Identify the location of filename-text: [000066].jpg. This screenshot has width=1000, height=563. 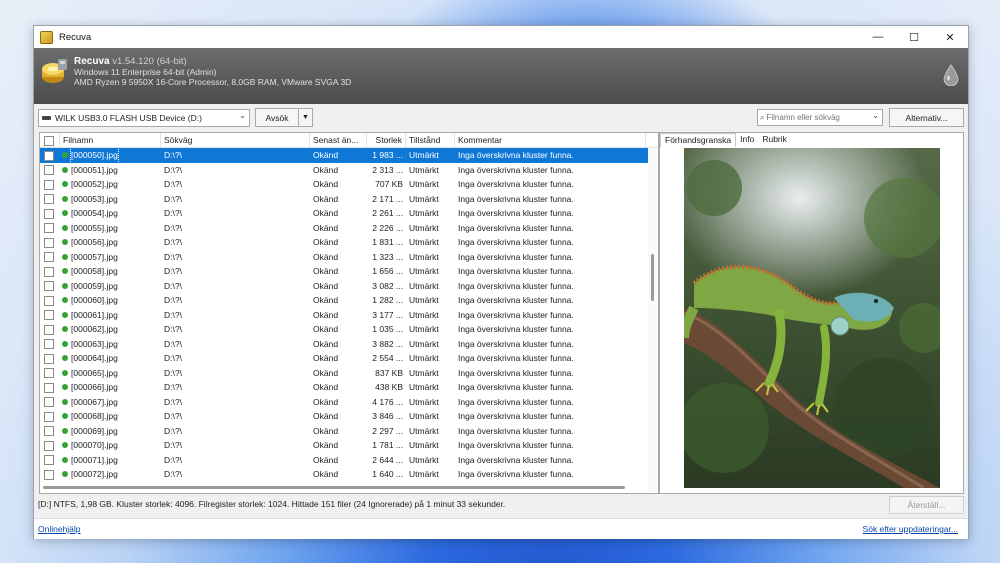
(94, 387).